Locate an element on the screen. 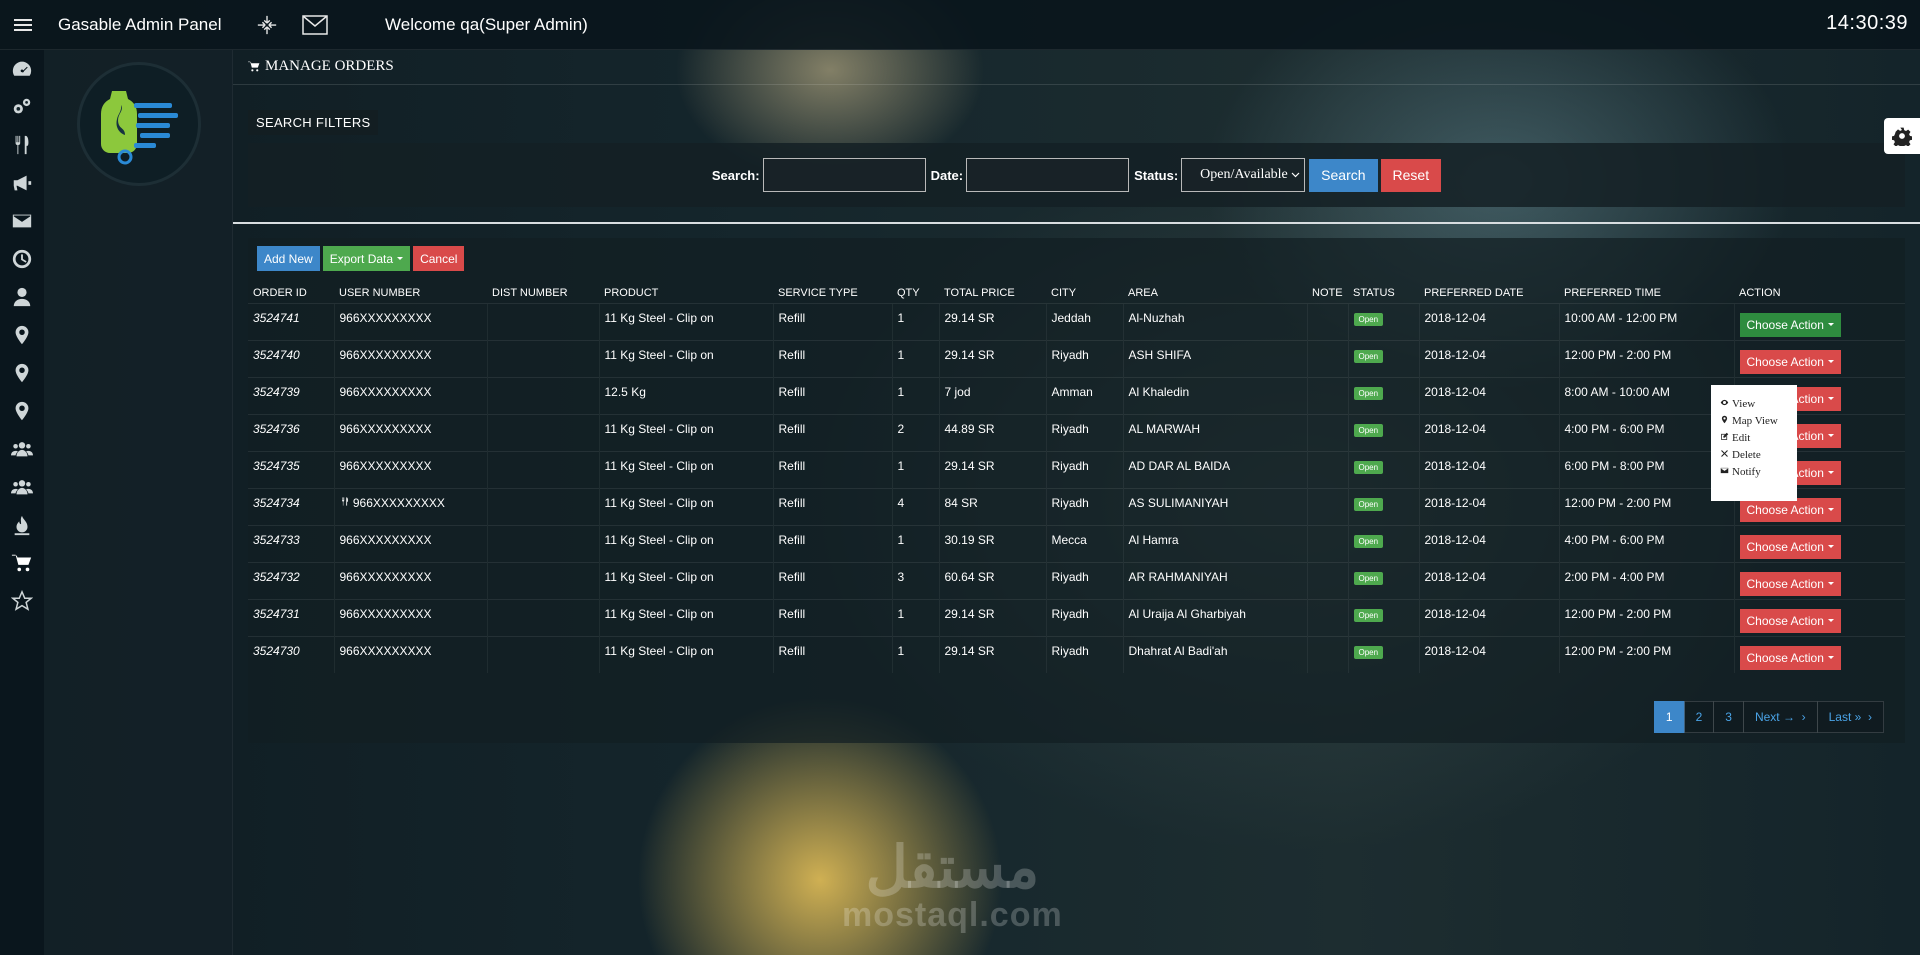 The height and width of the screenshot is (955, 1920). choose-action-label: Choose Action is located at coordinates (1785, 324).